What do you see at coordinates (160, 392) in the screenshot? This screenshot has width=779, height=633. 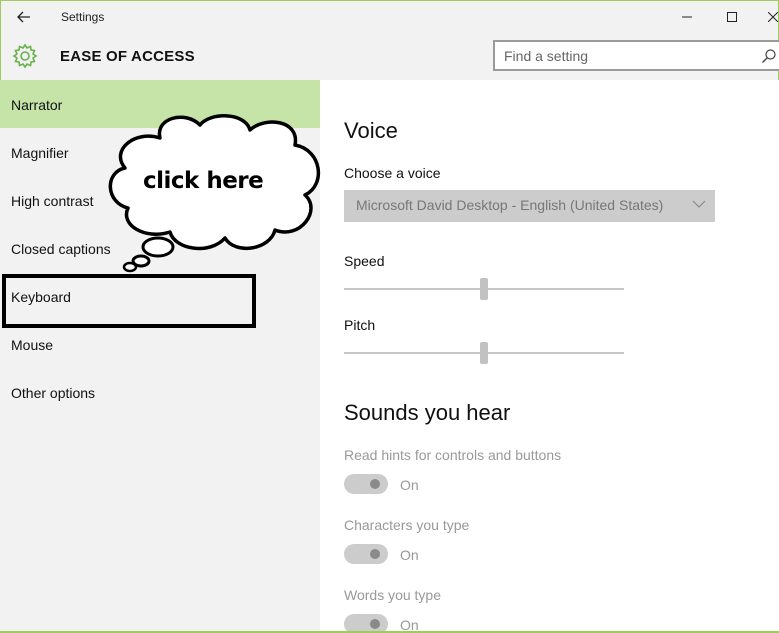 I see `sidebar-item-other-options: Other options` at bounding box center [160, 392].